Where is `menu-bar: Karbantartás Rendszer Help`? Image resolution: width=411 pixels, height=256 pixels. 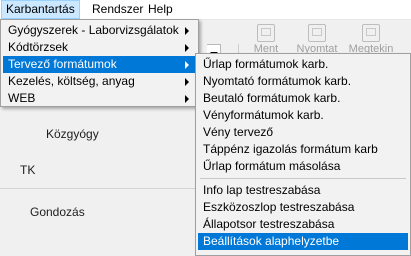
menu-bar: Karbantartás Rendszer Help is located at coordinates (205, 10).